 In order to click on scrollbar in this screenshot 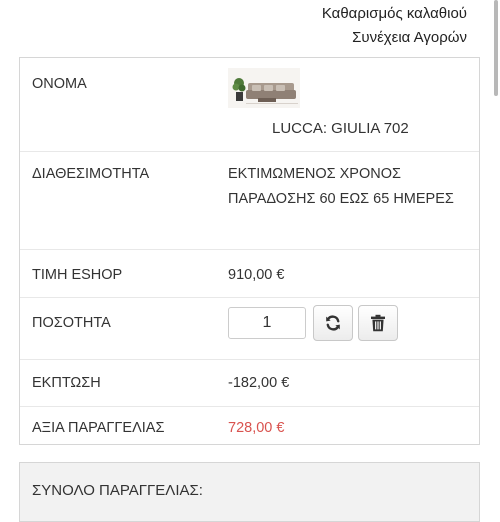, I will do `click(496, 48)`.